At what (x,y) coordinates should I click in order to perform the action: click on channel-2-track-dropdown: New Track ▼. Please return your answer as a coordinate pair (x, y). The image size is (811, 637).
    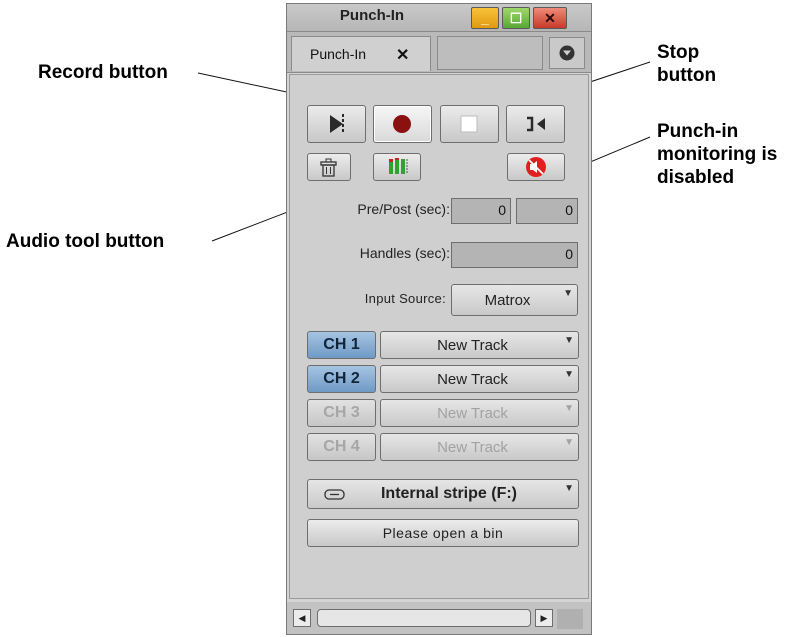
    Looking at the image, I should click on (479, 379).